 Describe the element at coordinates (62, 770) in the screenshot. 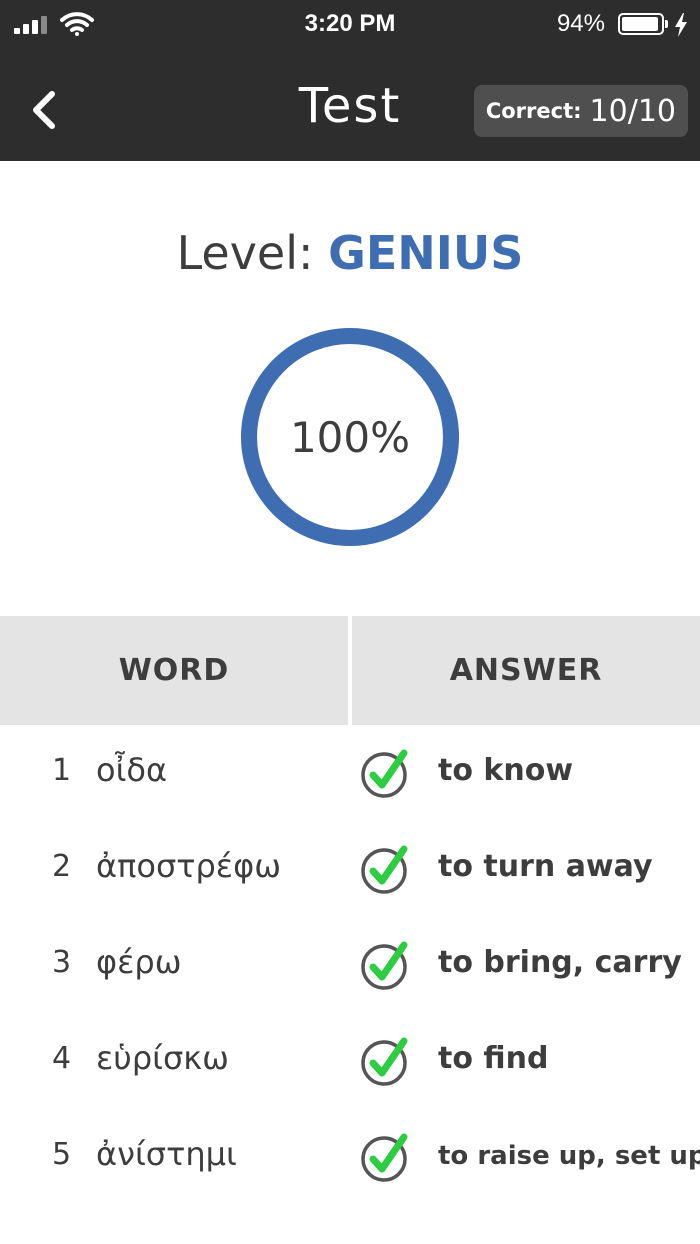

I see `row-number: 1` at that location.